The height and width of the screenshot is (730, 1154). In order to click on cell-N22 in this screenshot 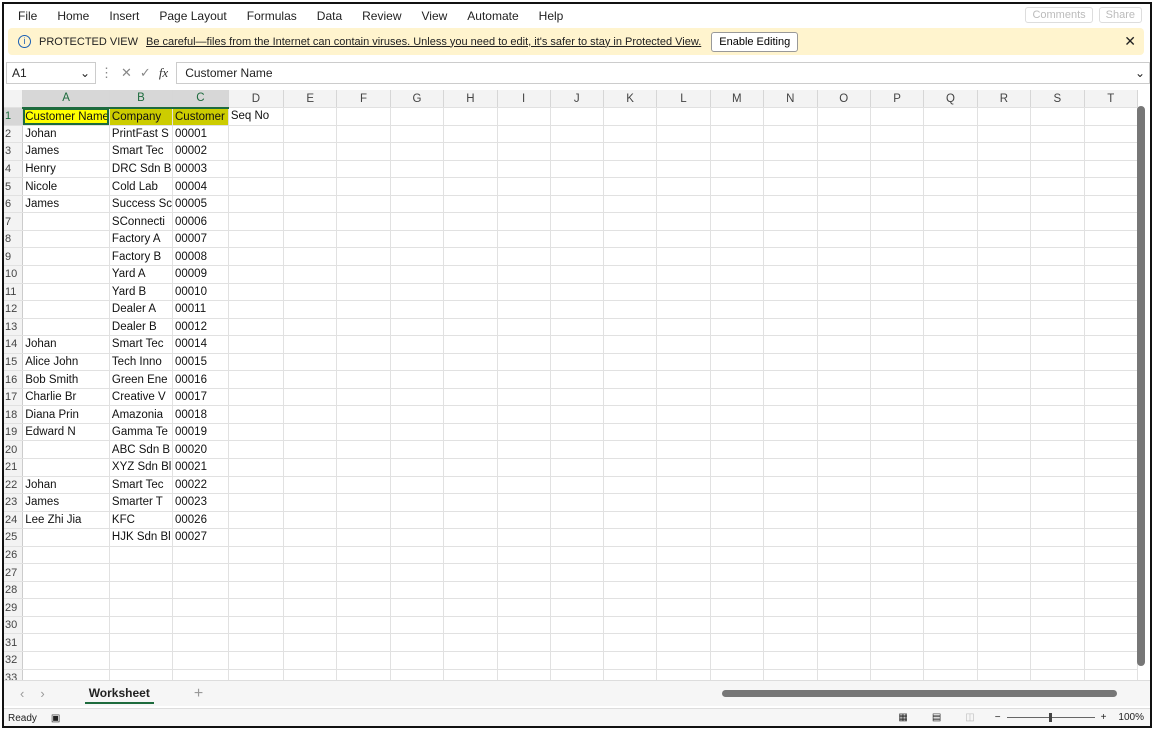, I will do `click(790, 485)`.